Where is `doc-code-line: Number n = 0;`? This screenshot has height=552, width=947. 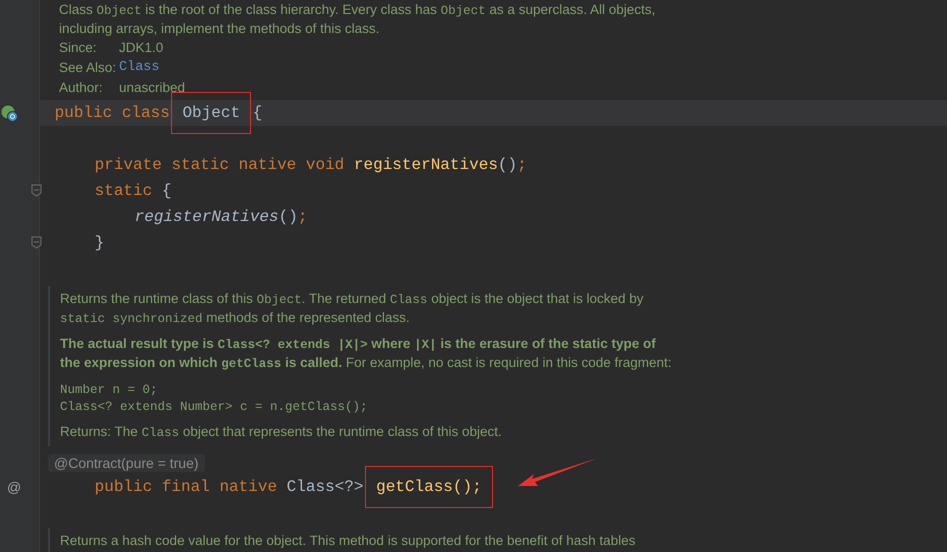 doc-code-line: Number n = 0; is located at coordinates (109, 390).